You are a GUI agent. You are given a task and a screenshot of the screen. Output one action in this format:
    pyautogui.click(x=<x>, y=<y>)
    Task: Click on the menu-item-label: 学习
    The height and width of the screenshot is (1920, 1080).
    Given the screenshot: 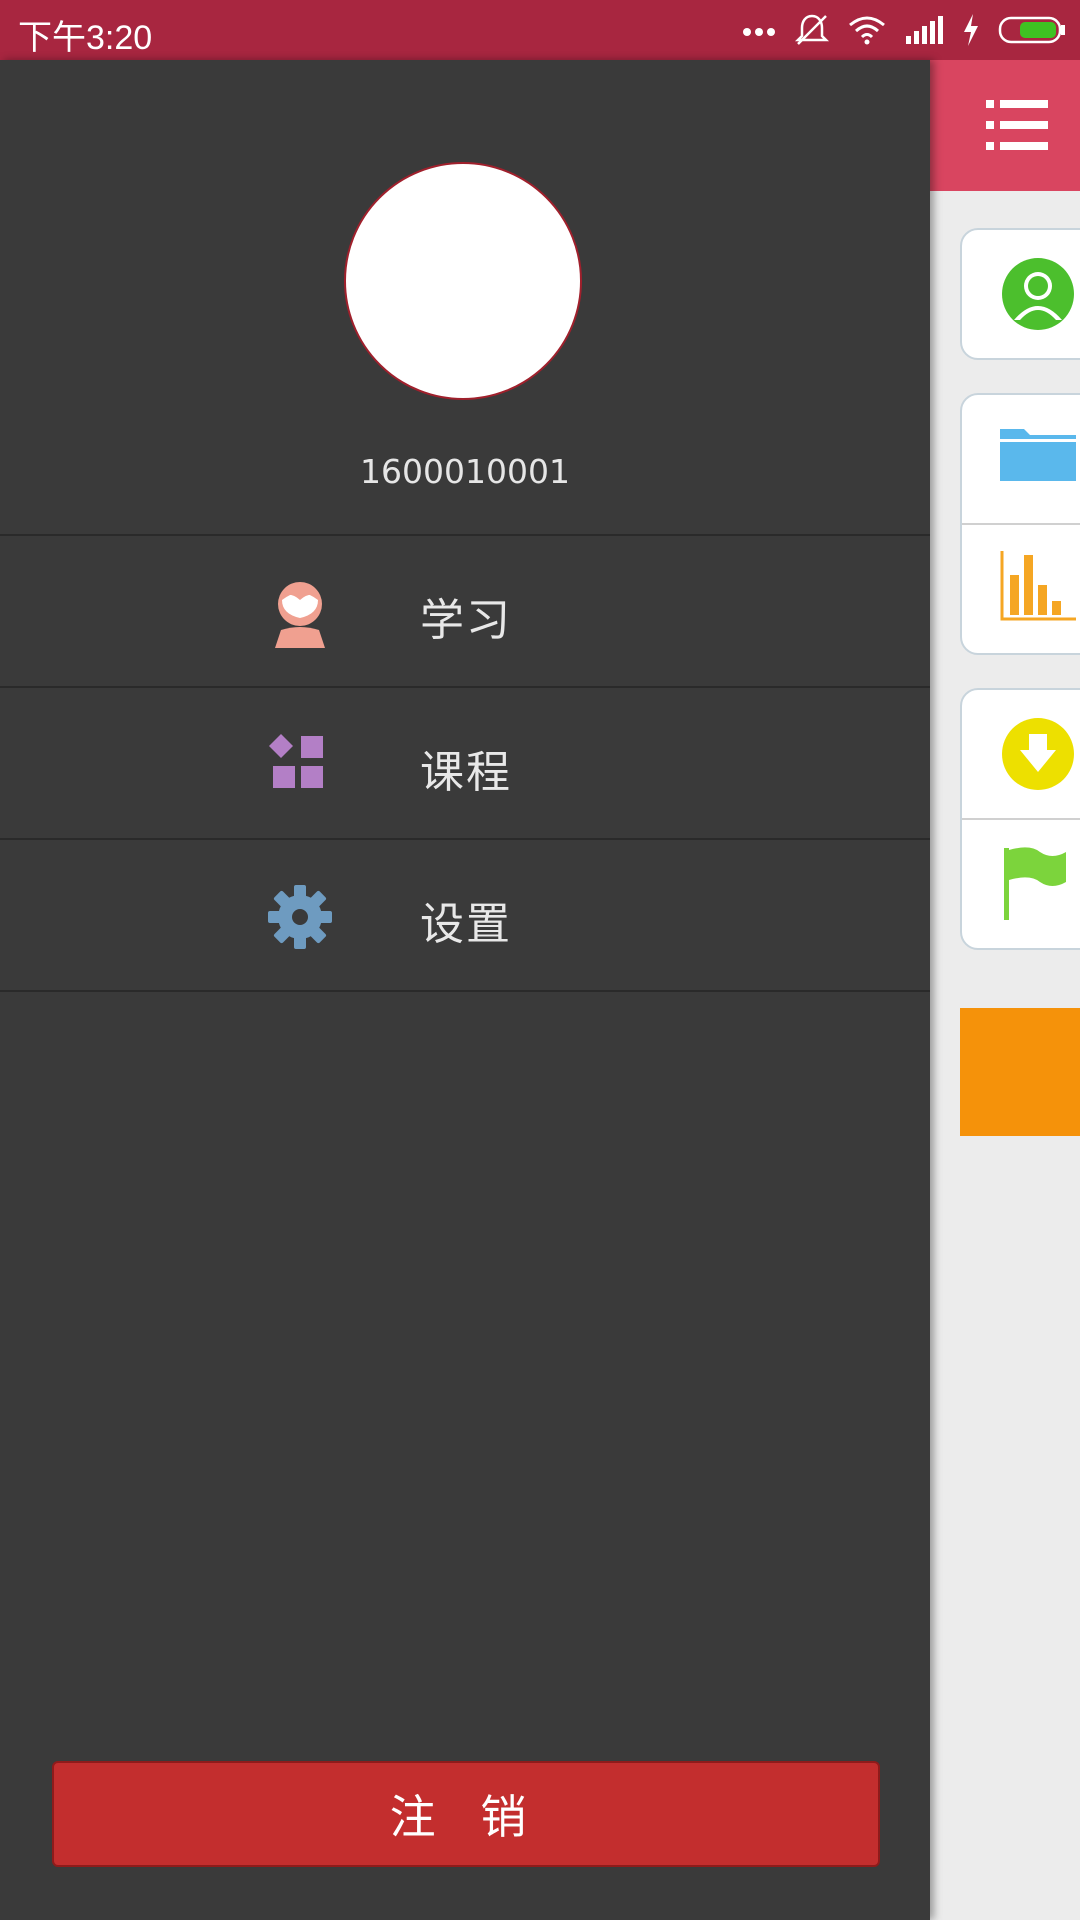 What is the action you would take?
    pyautogui.click(x=466, y=620)
    